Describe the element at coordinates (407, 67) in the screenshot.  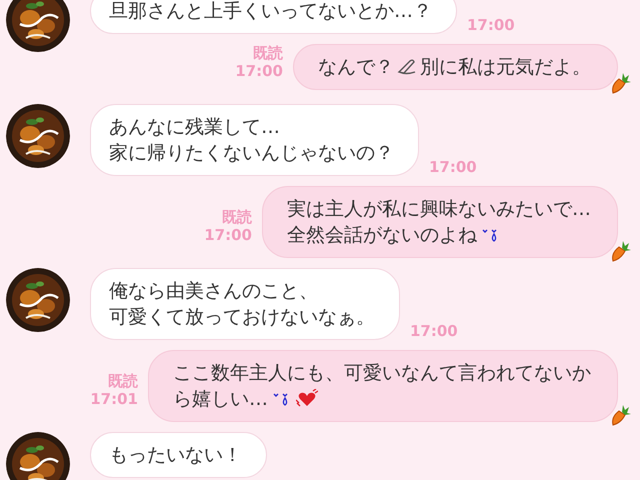
I see `pencil-icon` at that location.